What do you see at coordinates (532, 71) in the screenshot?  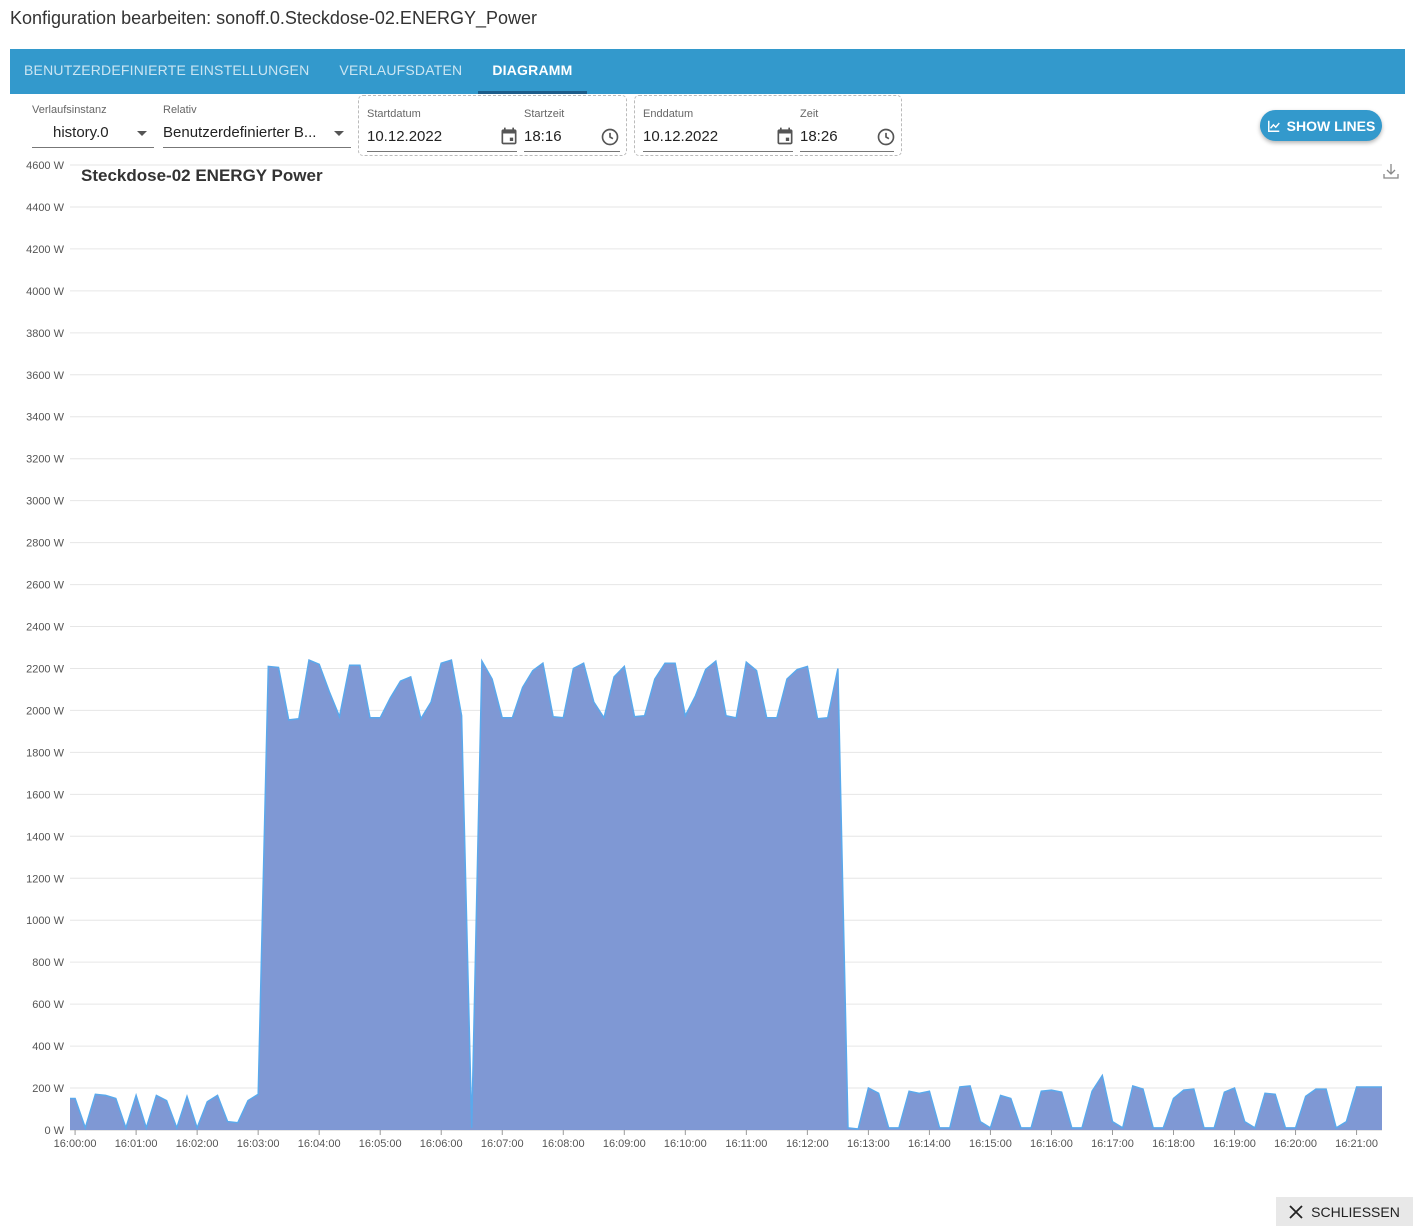 I see `tab-chart: DIAGRAMM` at bounding box center [532, 71].